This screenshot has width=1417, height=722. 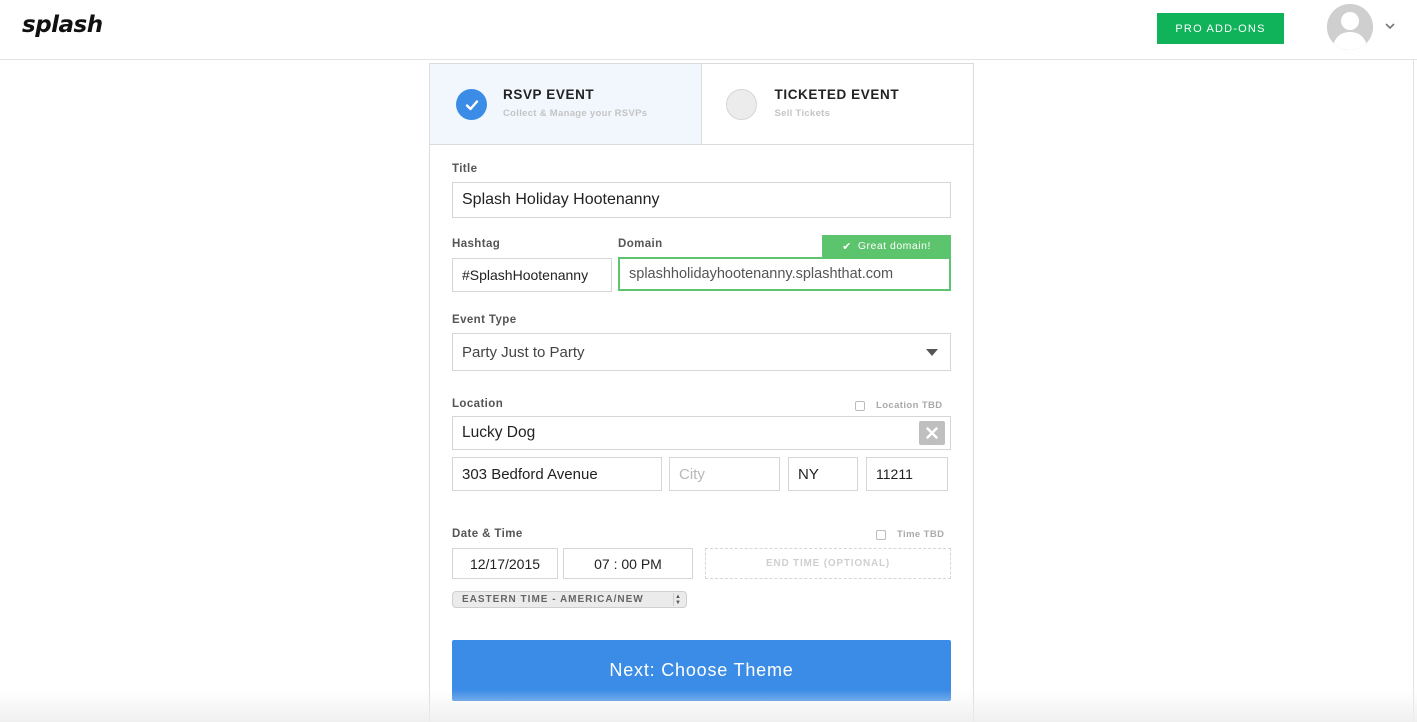 What do you see at coordinates (484, 320) in the screenshot?
I see `event-type-label: Event Type` at bounding box center [484, 320].